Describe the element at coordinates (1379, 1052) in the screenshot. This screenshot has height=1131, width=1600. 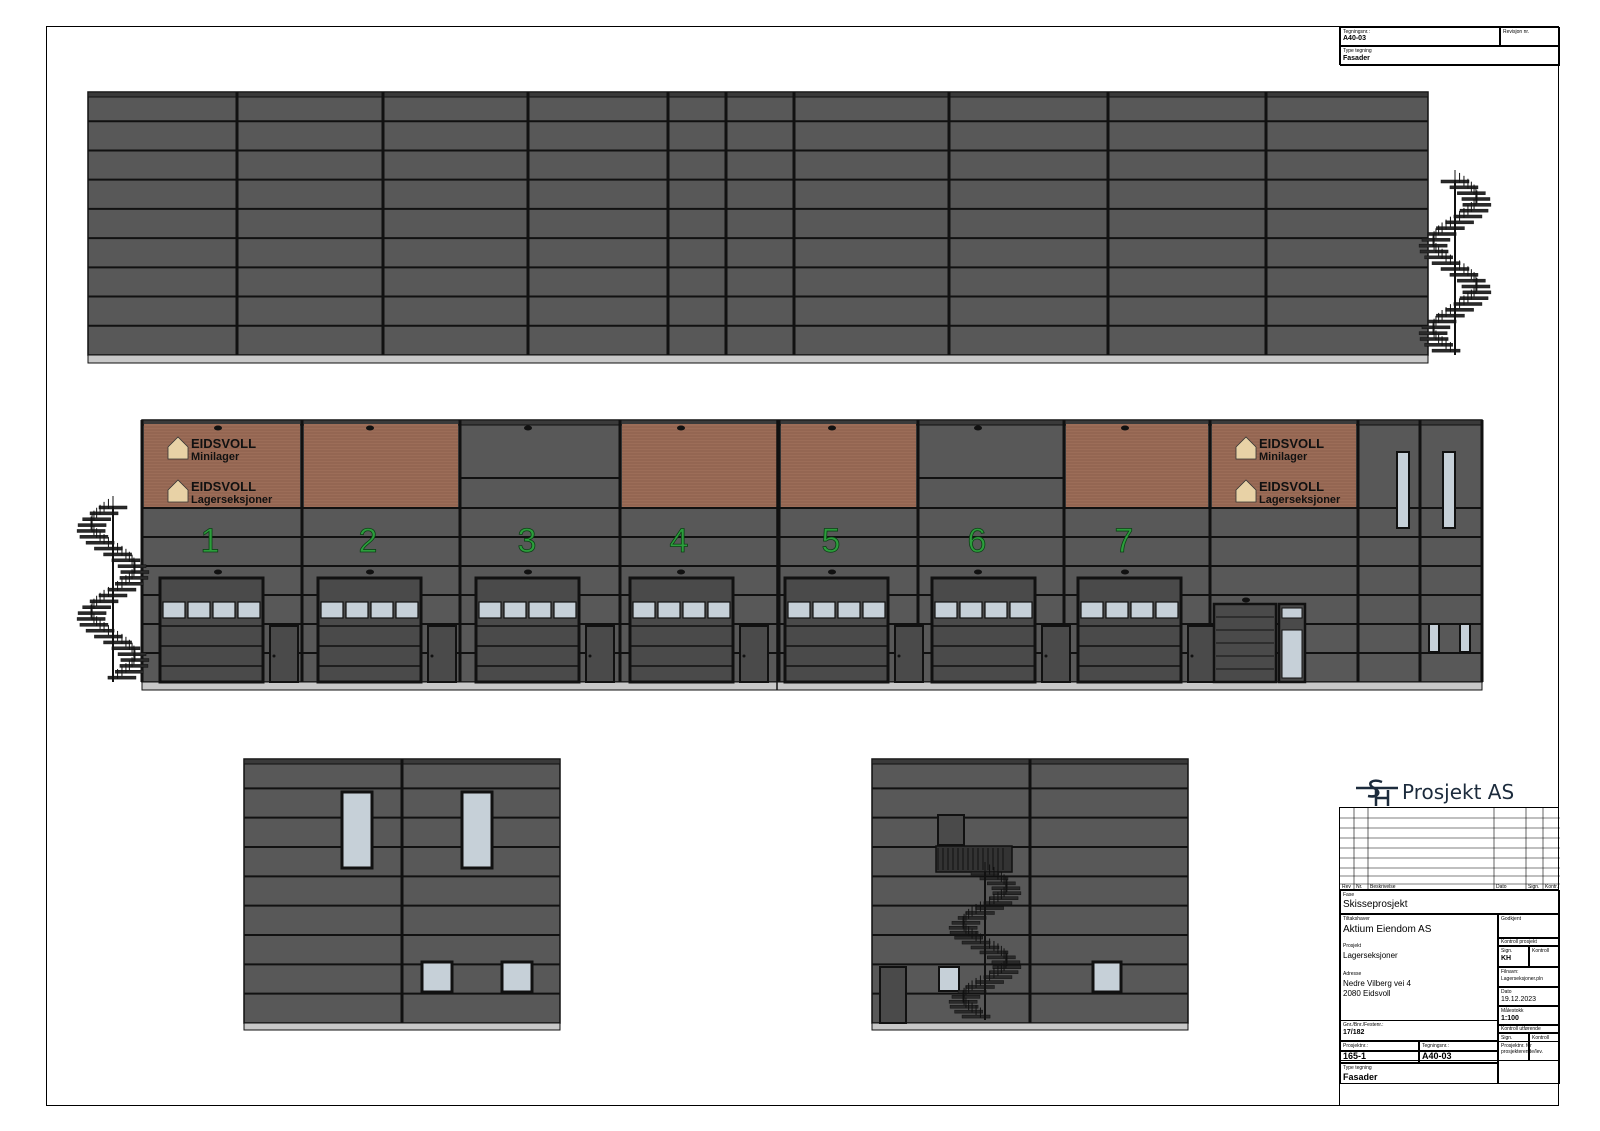
I see `projnr-cell: Prosjektnr.: 165-1` at that location.